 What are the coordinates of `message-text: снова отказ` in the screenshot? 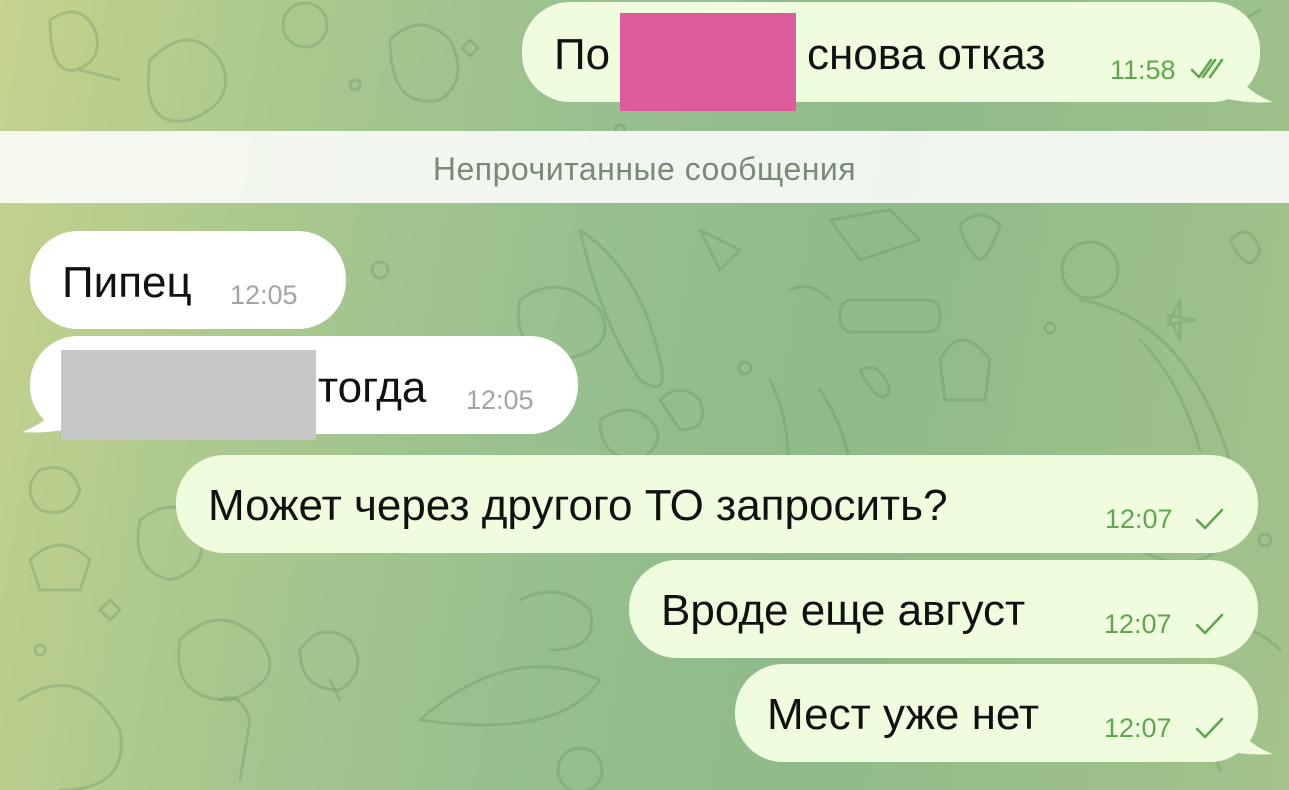 It's located at (926, 54).